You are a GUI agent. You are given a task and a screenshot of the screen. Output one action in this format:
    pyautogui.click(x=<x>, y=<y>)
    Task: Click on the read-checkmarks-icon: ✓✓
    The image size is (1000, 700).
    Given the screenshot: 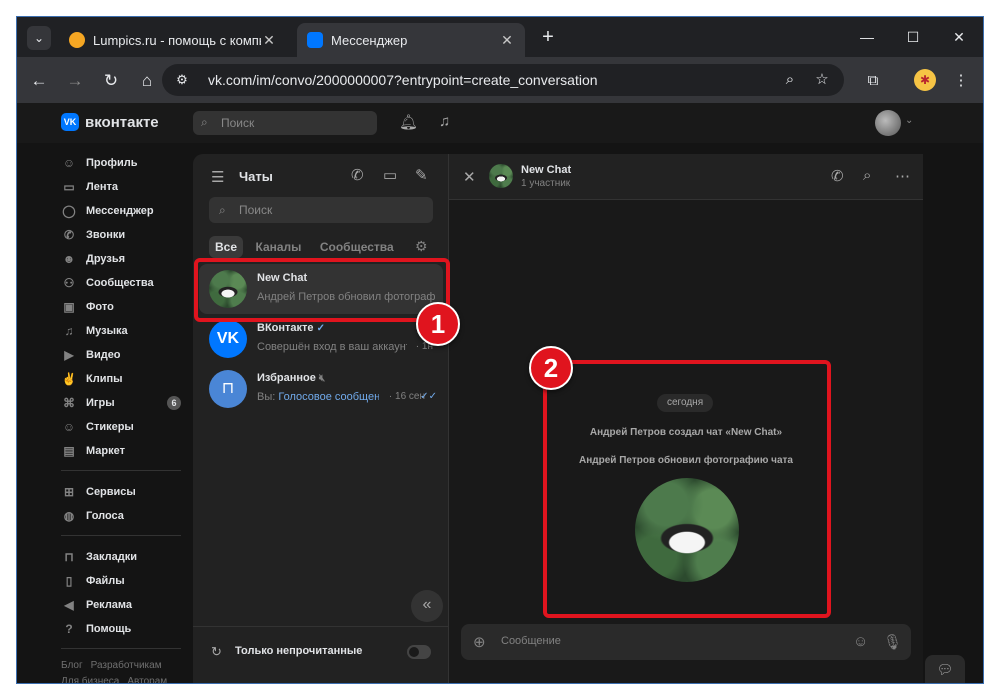 What is the action you would take?
    pyautogui.click(x=428, y=396)
    